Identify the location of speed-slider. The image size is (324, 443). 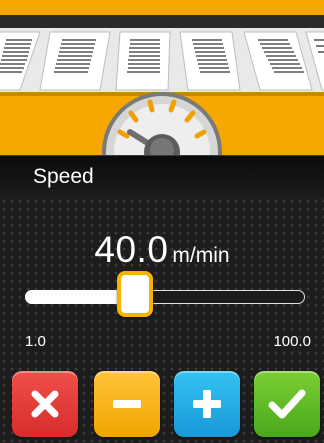
(166, 294).